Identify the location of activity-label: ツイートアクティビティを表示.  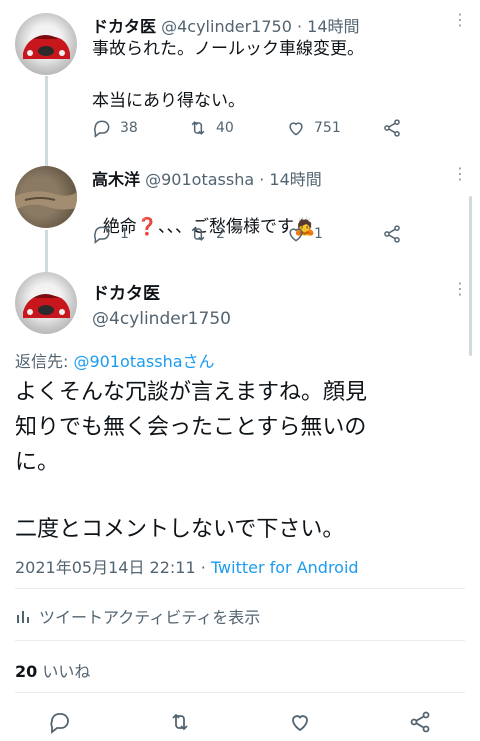
(150, 617).